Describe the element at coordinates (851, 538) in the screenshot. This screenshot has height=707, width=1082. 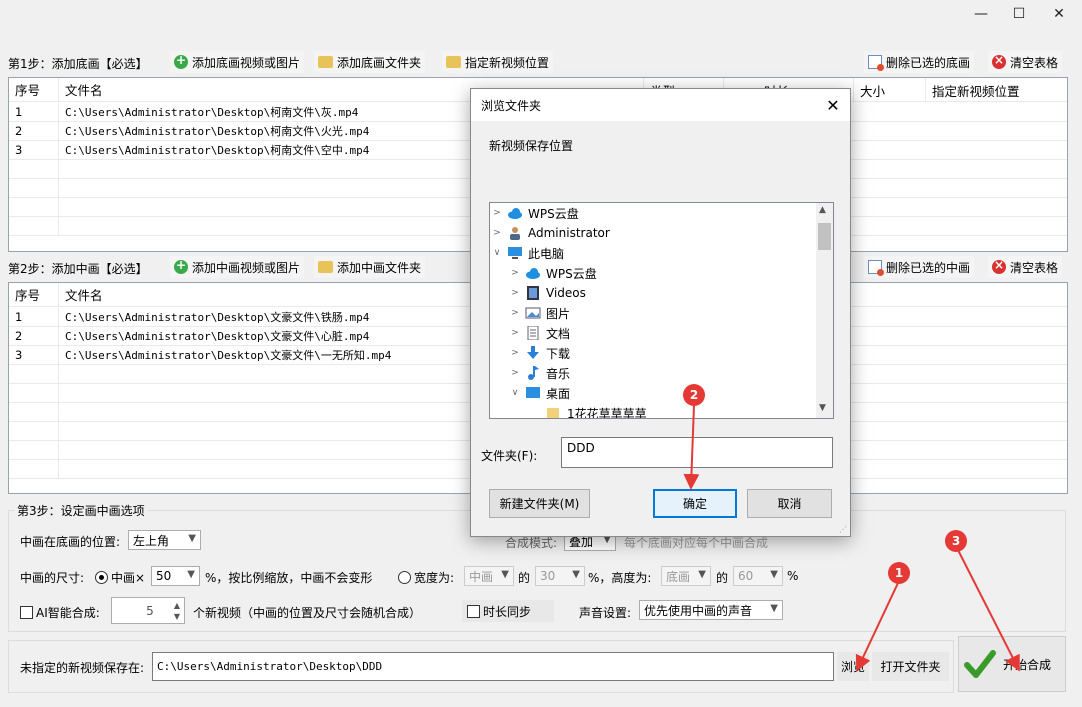
I see `annotation-arrows` at that location.